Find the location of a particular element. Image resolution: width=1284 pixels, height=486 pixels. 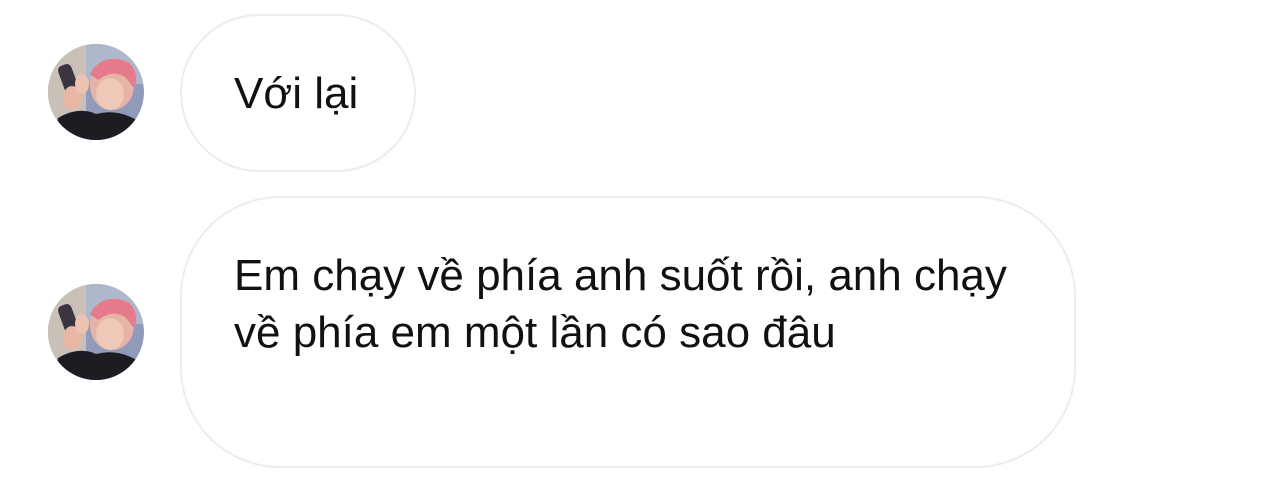

message-bubble: Với lại is located at coordinates (298, 93).